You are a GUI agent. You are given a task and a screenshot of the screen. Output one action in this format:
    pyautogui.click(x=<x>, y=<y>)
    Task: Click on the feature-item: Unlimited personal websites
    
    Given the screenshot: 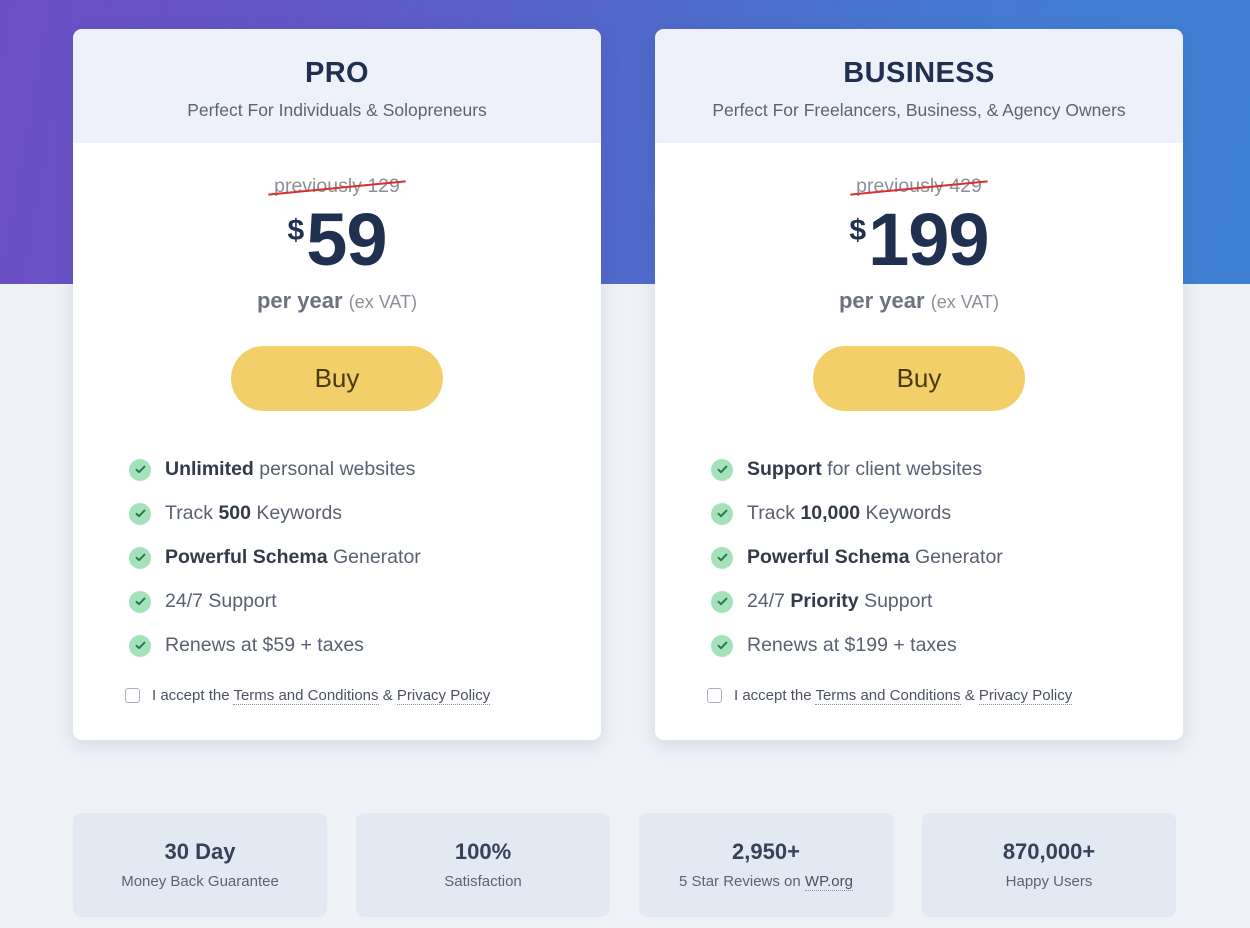 What is the action you would take?
    pyautogui.click(x=355, y=469)
    